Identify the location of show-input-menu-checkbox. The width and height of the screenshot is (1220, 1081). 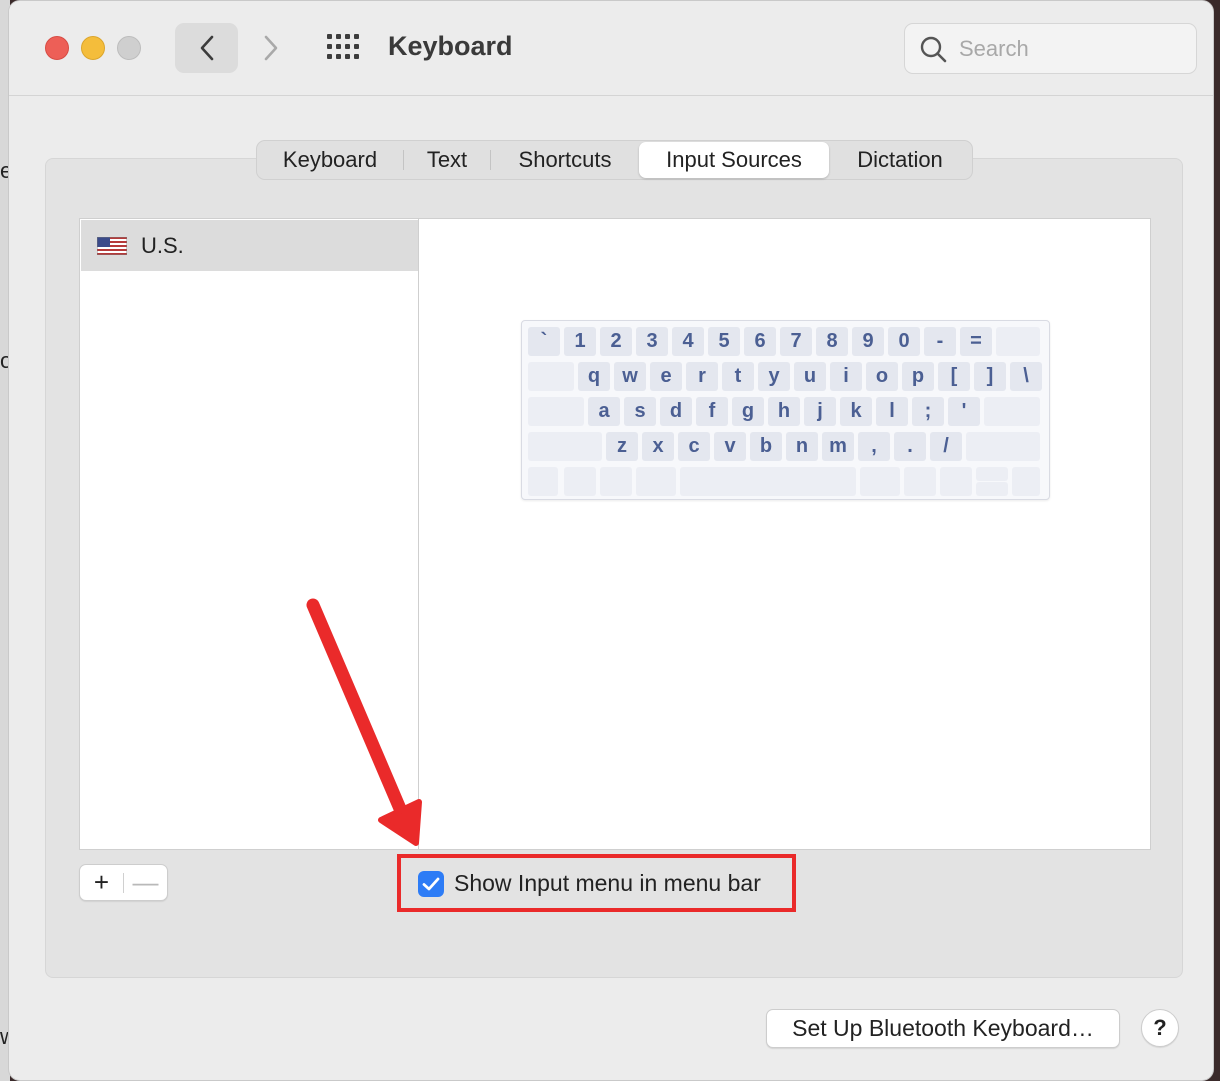
(431, 884).